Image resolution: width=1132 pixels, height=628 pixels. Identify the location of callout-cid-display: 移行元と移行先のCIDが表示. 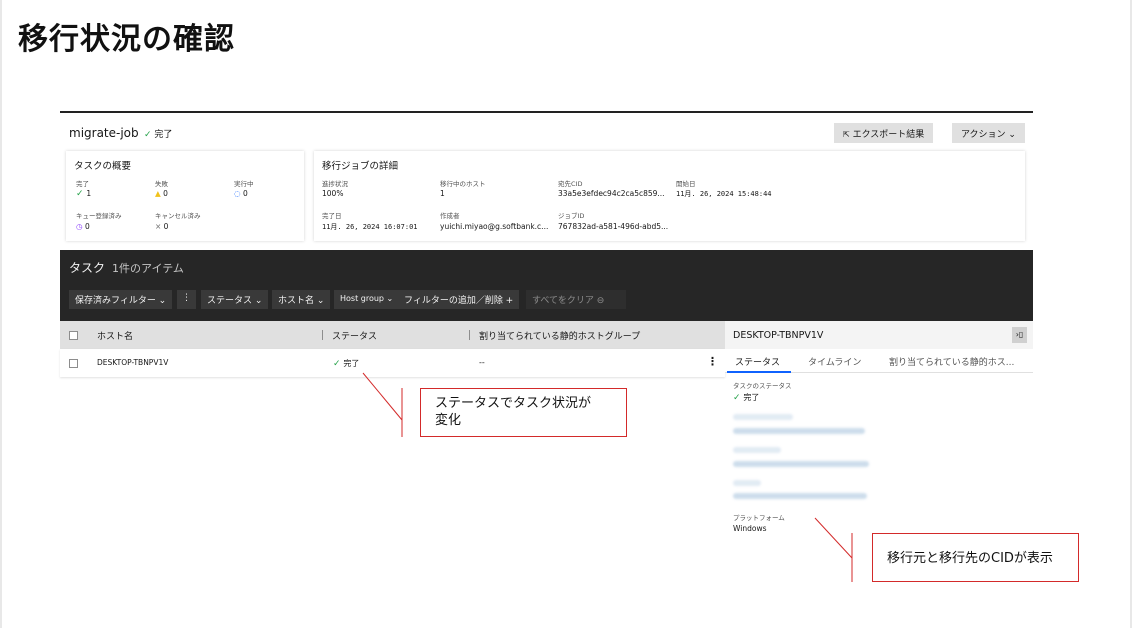
(975, 557).